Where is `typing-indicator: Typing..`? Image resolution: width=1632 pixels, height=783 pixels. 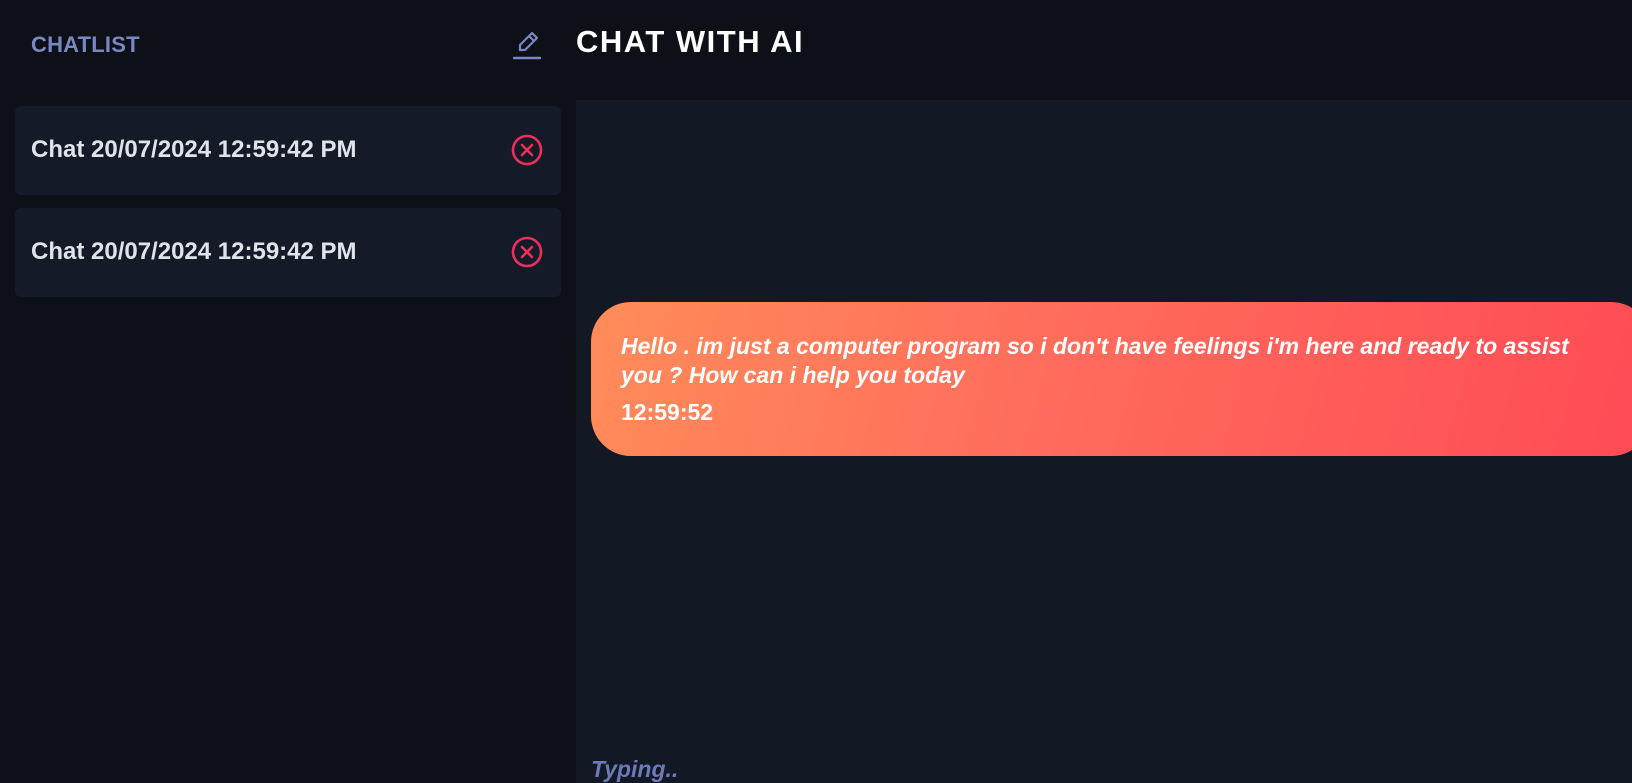
typing-indicator: Typing.. is located at coordinates (635, 769).